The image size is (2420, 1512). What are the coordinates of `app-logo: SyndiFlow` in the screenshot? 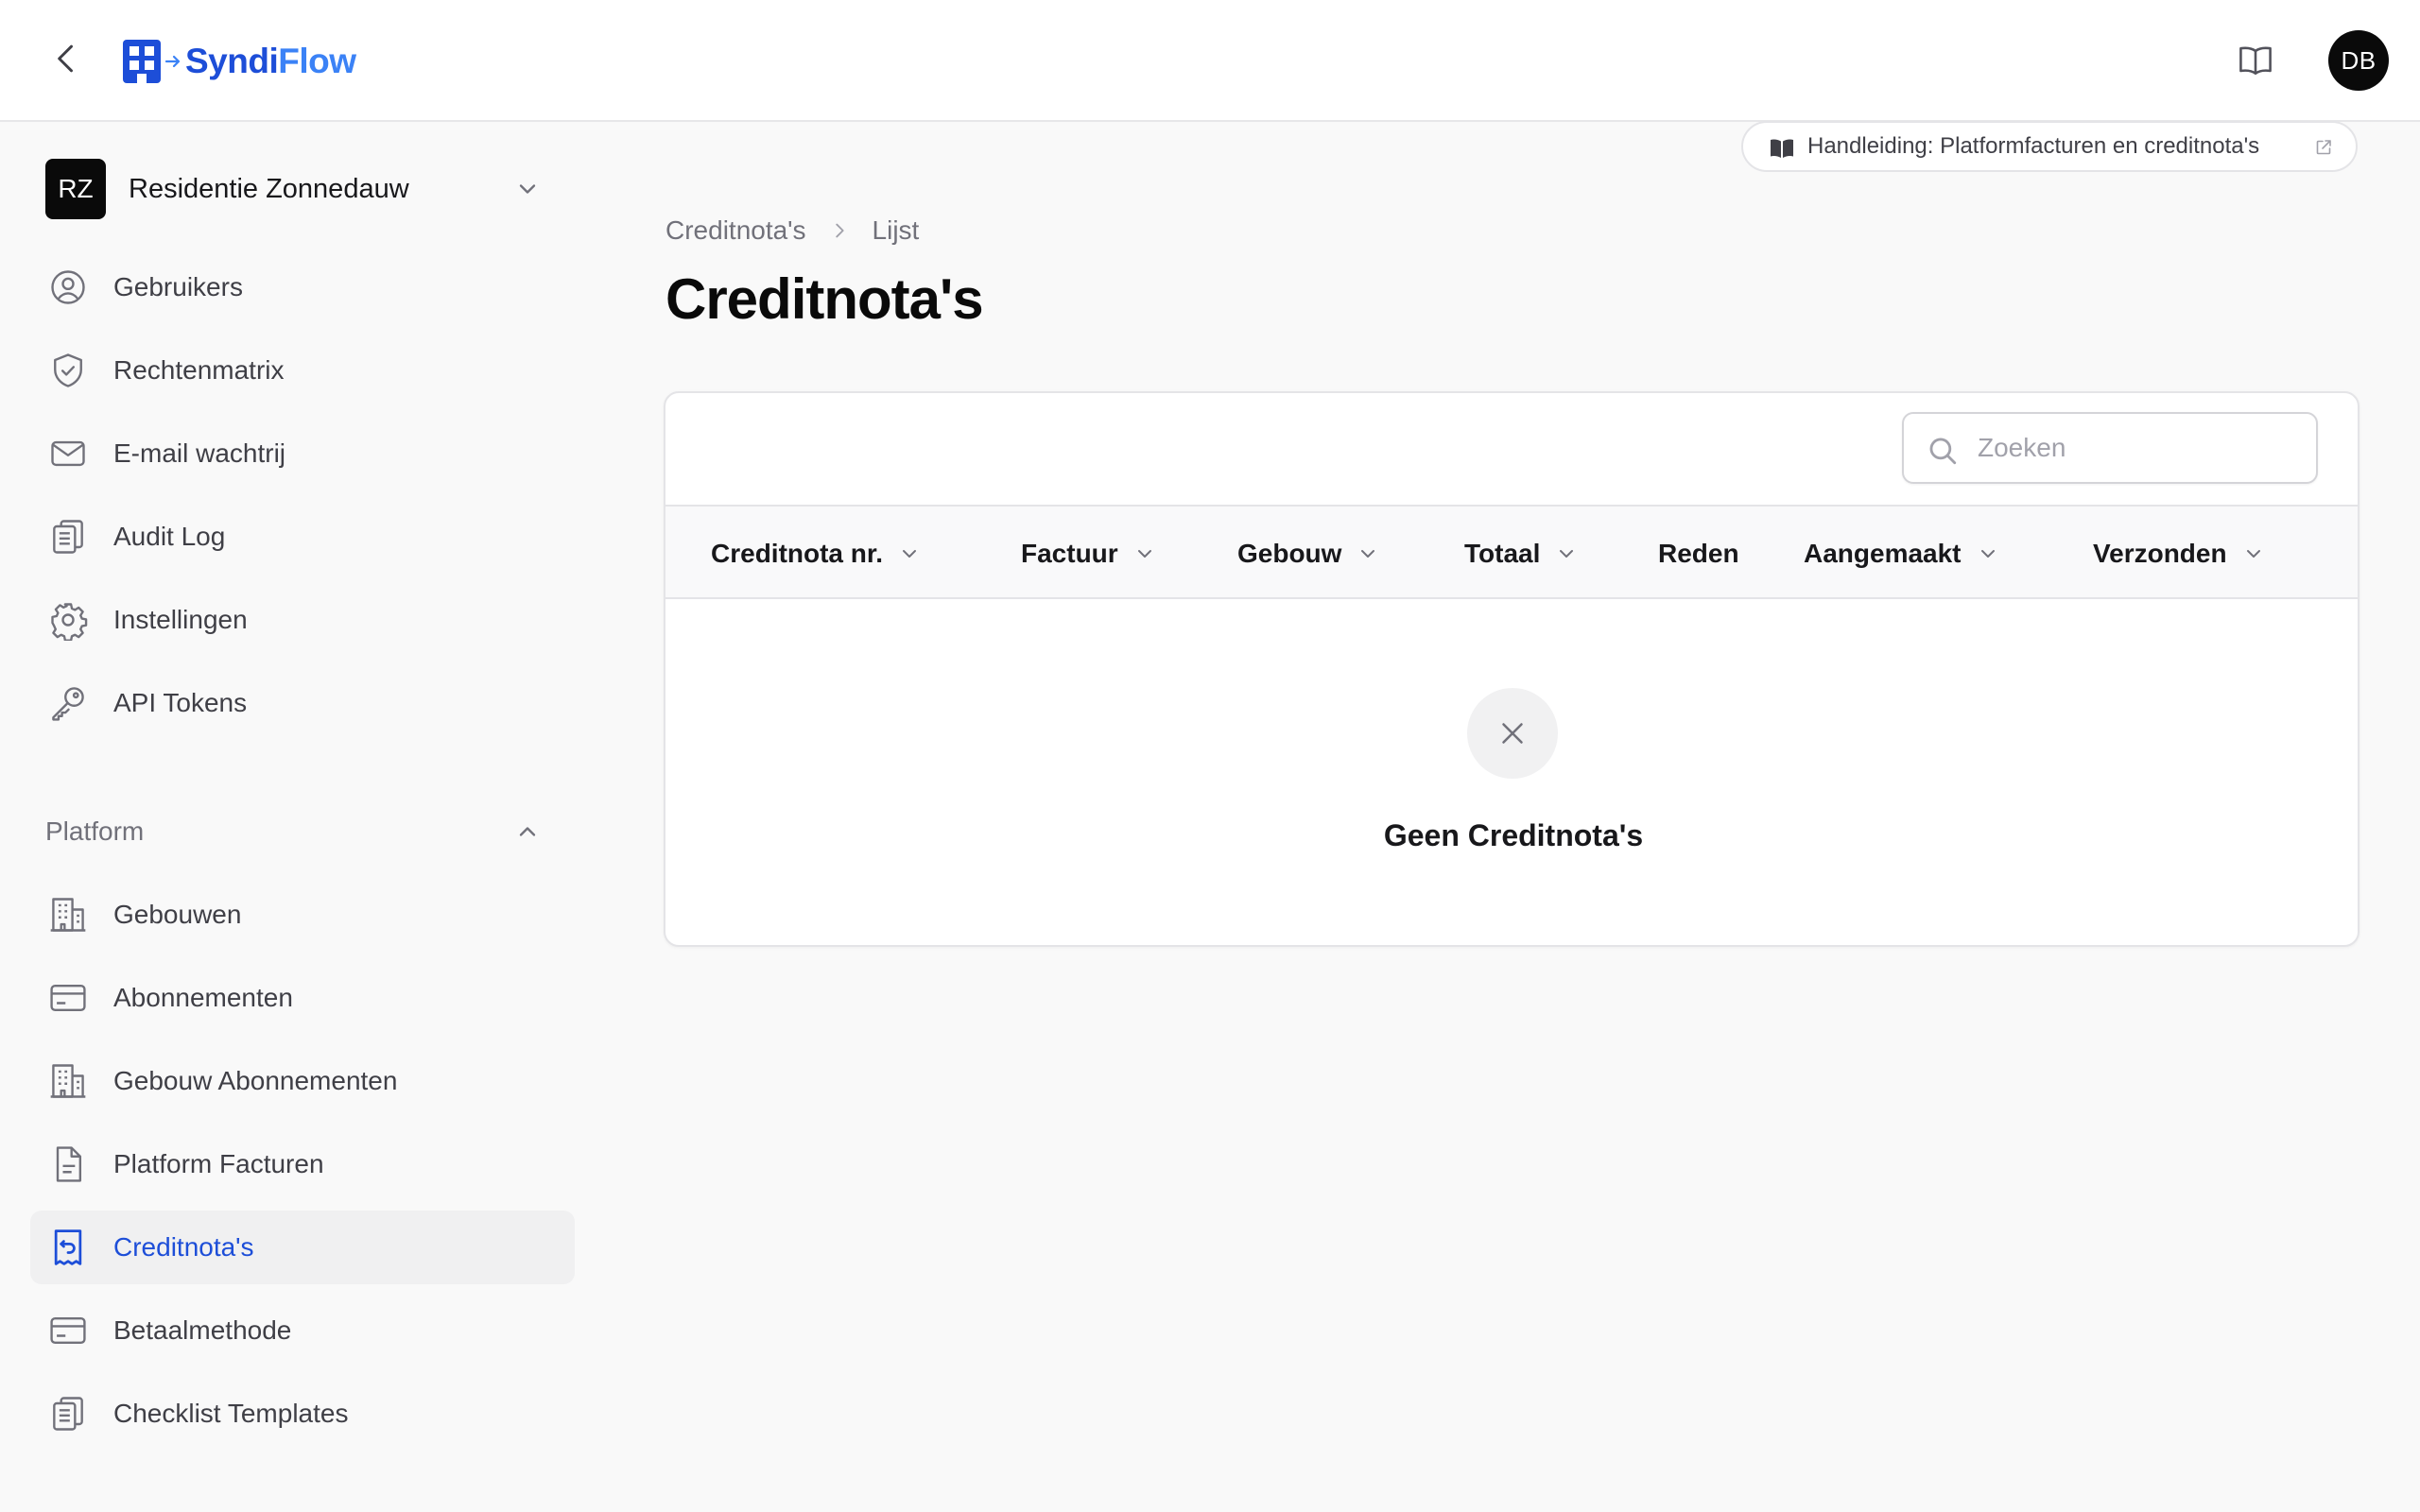 It's located at (239, 61).